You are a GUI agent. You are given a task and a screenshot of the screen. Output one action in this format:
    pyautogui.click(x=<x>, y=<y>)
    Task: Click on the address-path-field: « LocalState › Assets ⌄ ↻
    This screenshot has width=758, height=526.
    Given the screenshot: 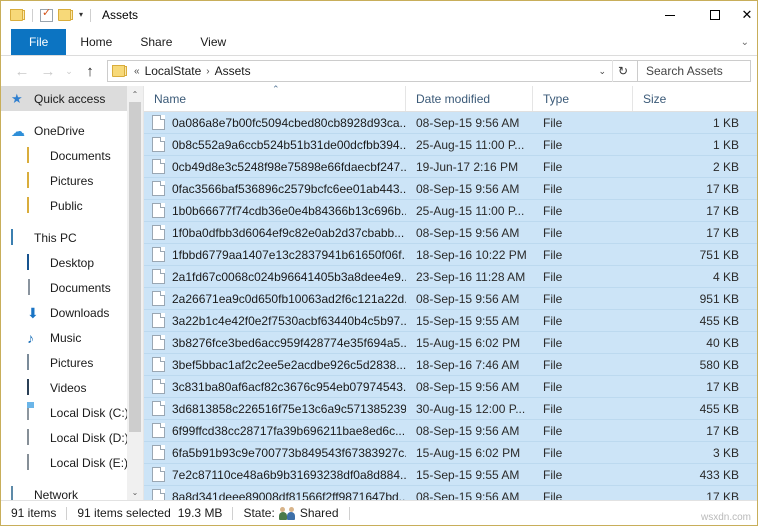 What is the action you would take?
    pyautogui.click(x=372, y=71)
    